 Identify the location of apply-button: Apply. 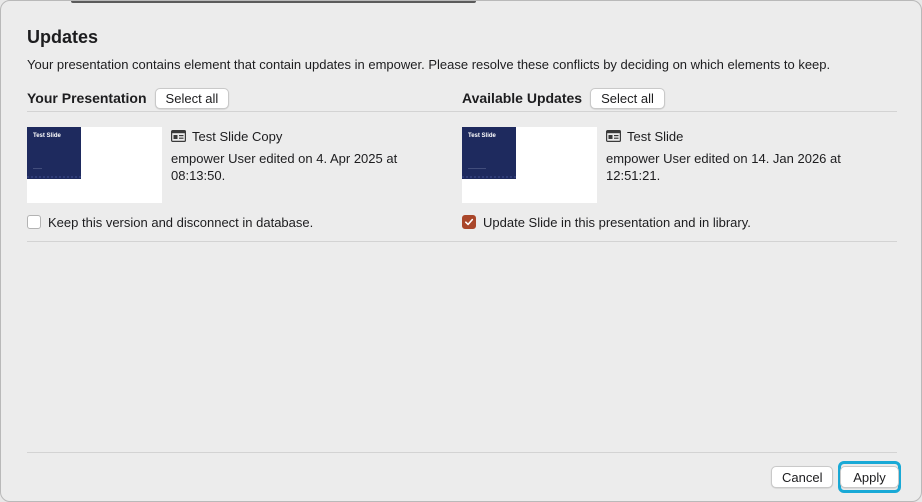
(869, 477).